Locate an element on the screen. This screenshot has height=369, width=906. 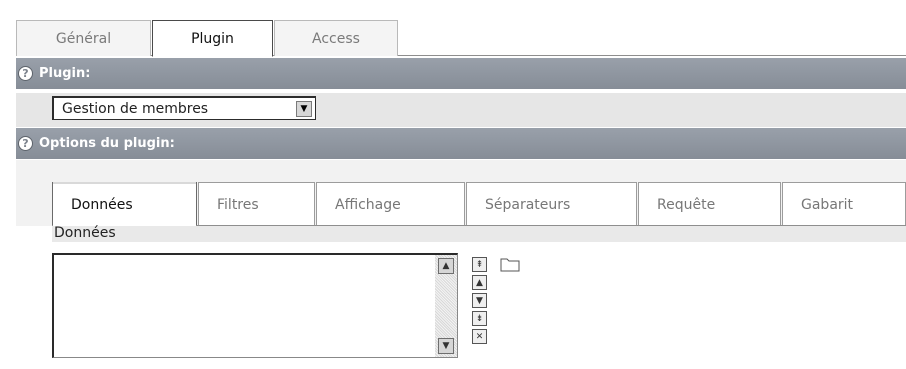
options-section-title: Options du plugin: is located at coordinates (107, 143).